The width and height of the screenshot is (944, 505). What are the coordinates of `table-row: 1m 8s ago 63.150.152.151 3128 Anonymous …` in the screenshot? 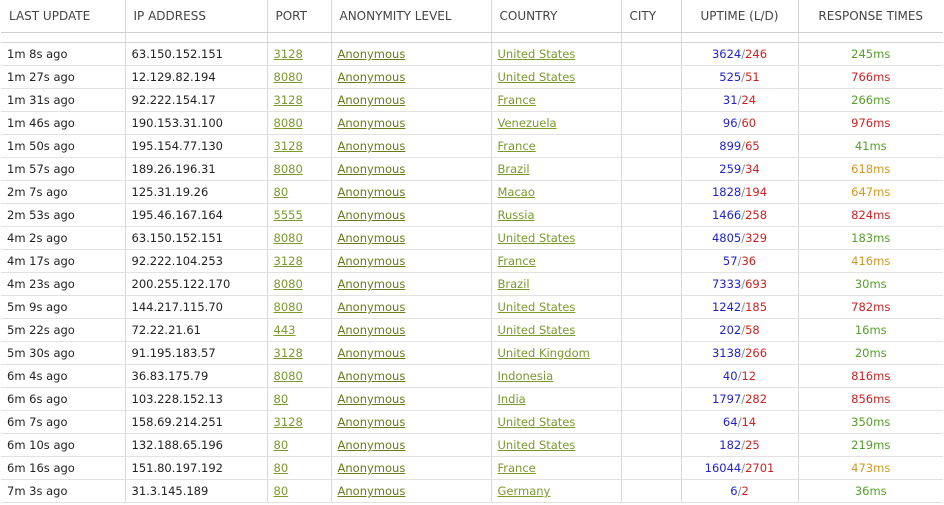 It's located at (472, 54).